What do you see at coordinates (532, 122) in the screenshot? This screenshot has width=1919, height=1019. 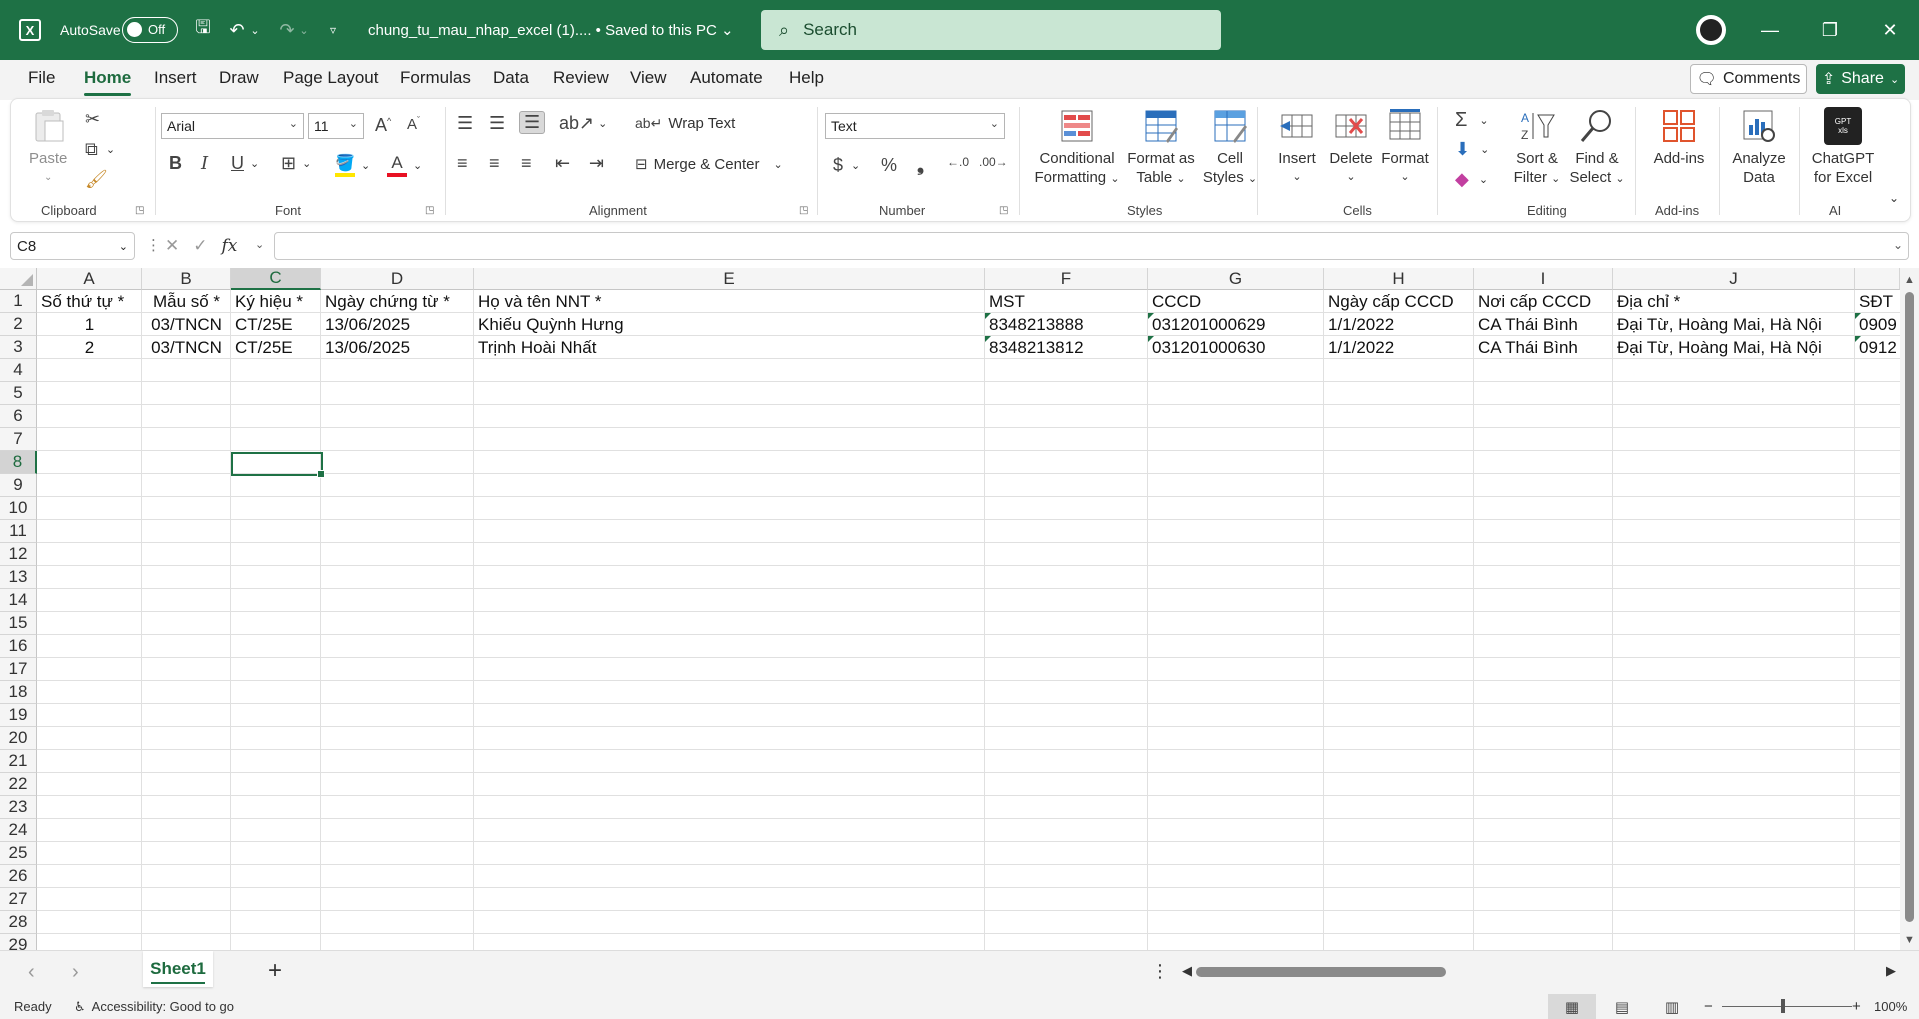 I see `align-bottom-icon: ☰` at bounding box center [532, 122].